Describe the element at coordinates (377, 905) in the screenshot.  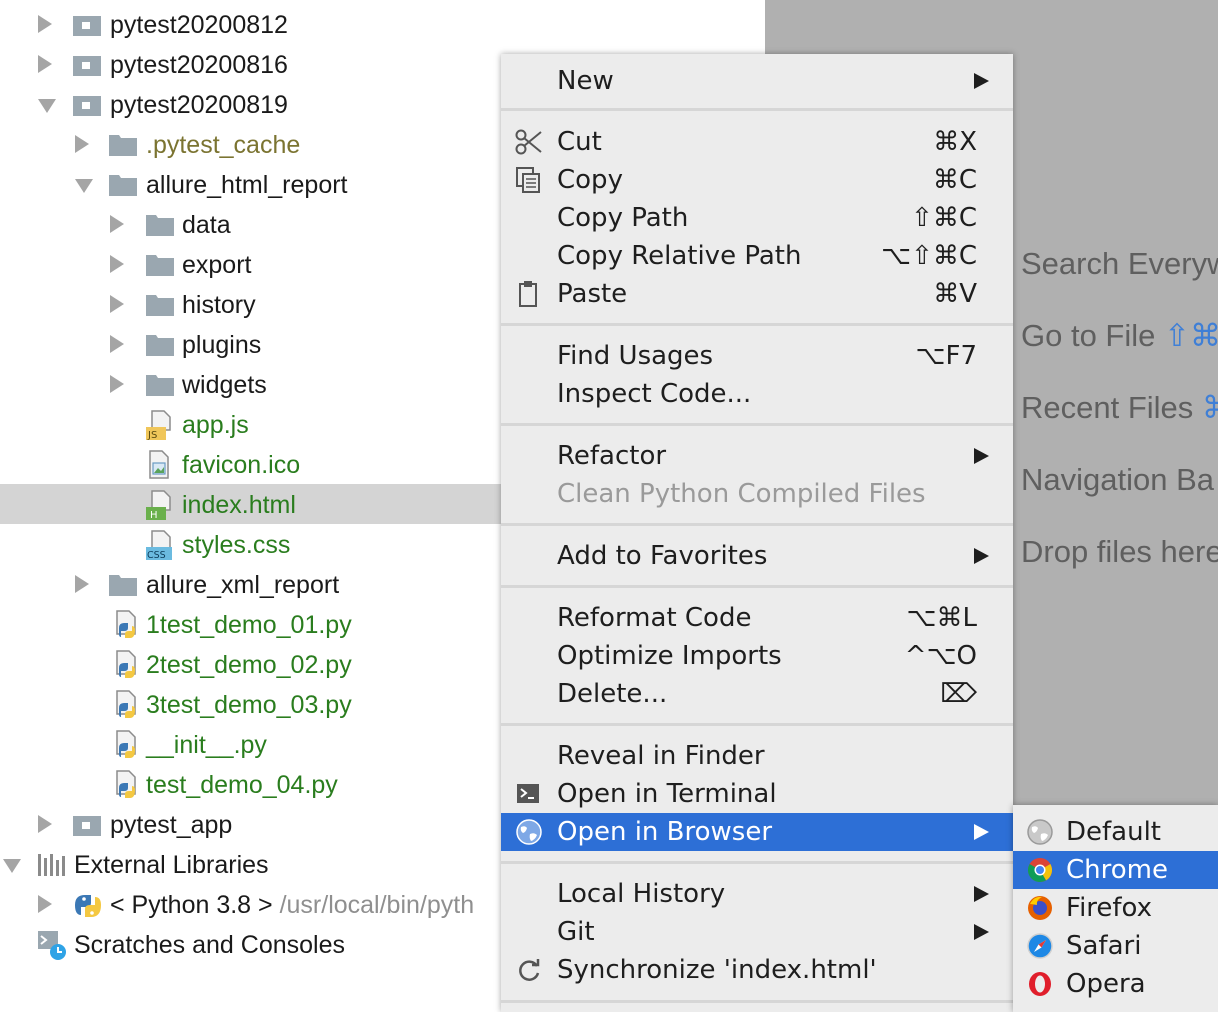
I see `sdk-path: /usr/local/bin/pyth` at that location.